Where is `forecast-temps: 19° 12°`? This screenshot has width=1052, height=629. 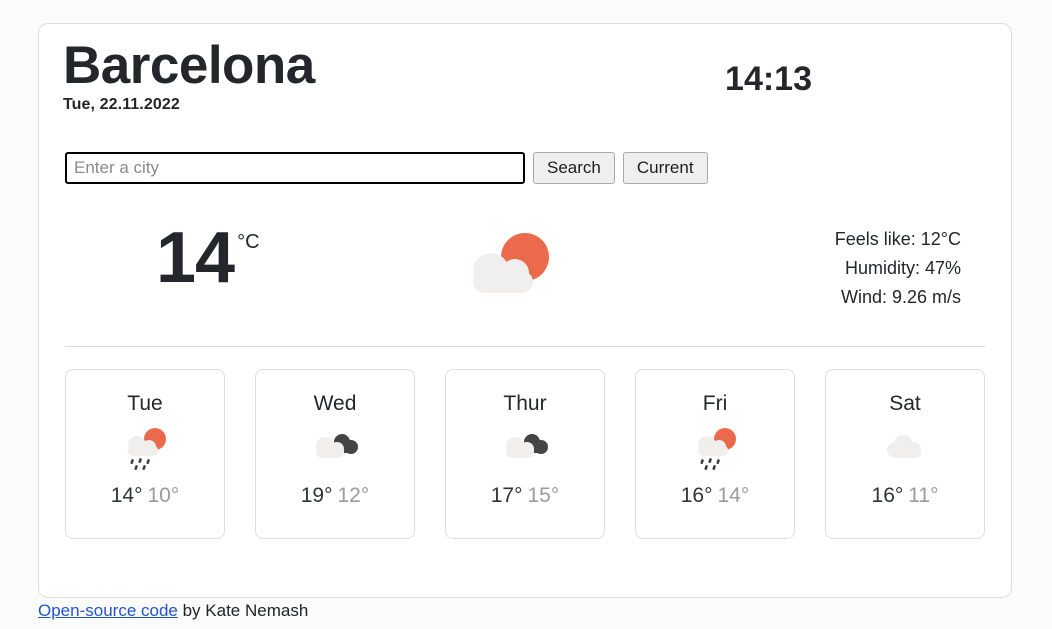 forecast-temps: 19° 12° is located at coordinates (335, 496).